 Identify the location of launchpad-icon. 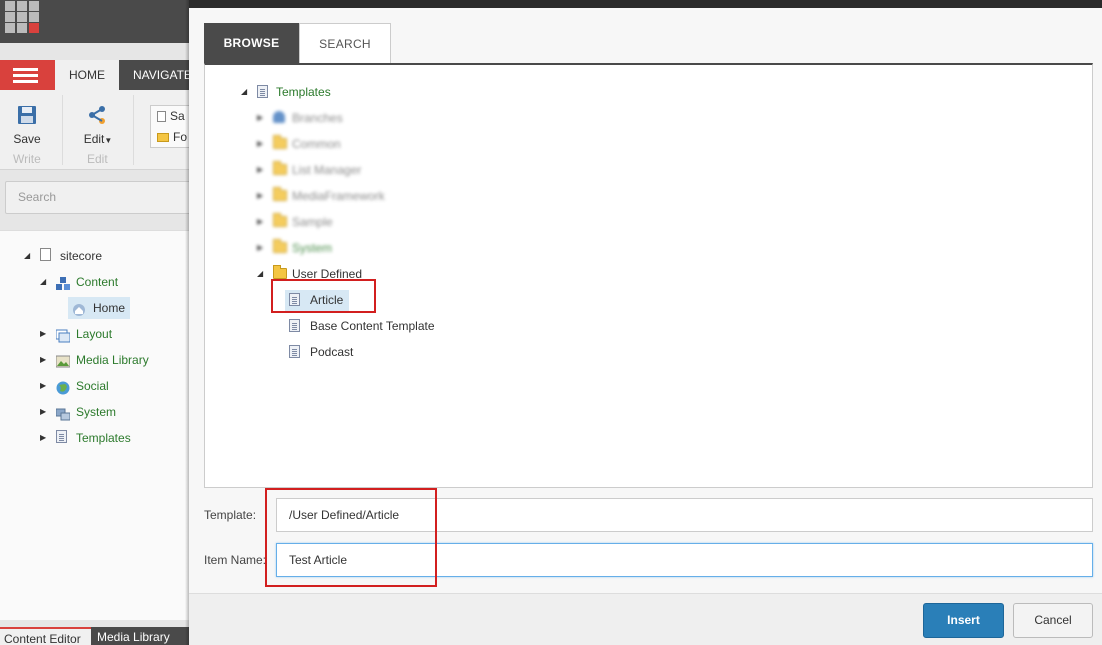
(22, 17).